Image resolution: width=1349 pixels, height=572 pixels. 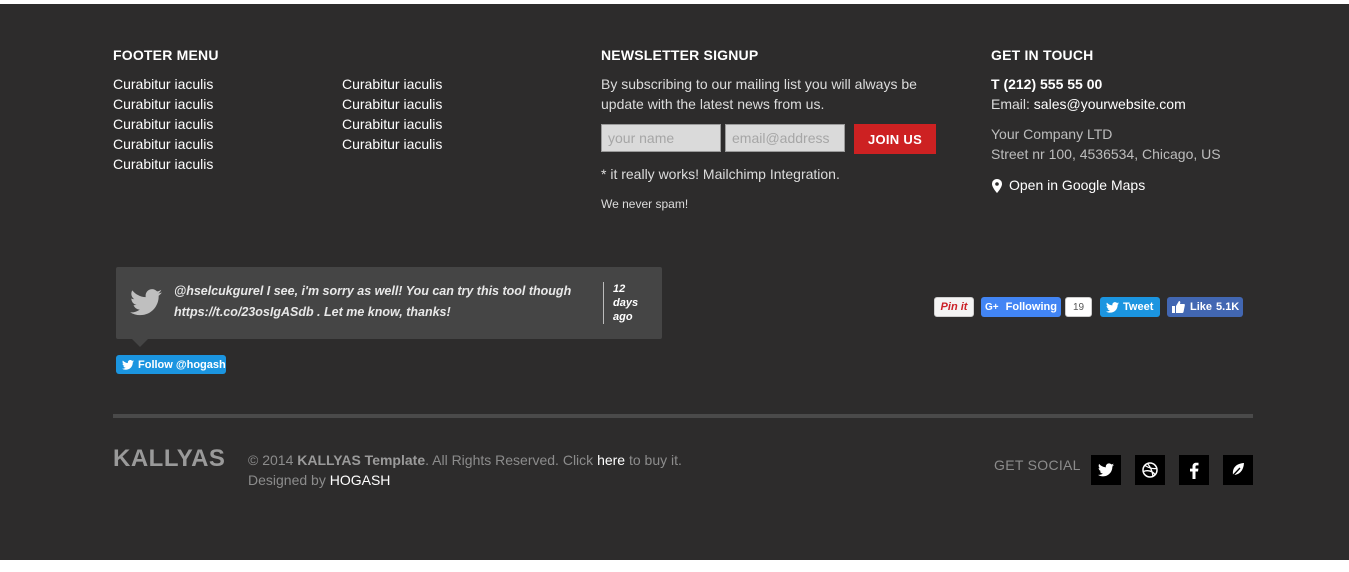 What do you see at coordinates (182, 364) in the screenshot?
I see `follow-label: Follow @hogash` at bounding box center [182, 364].